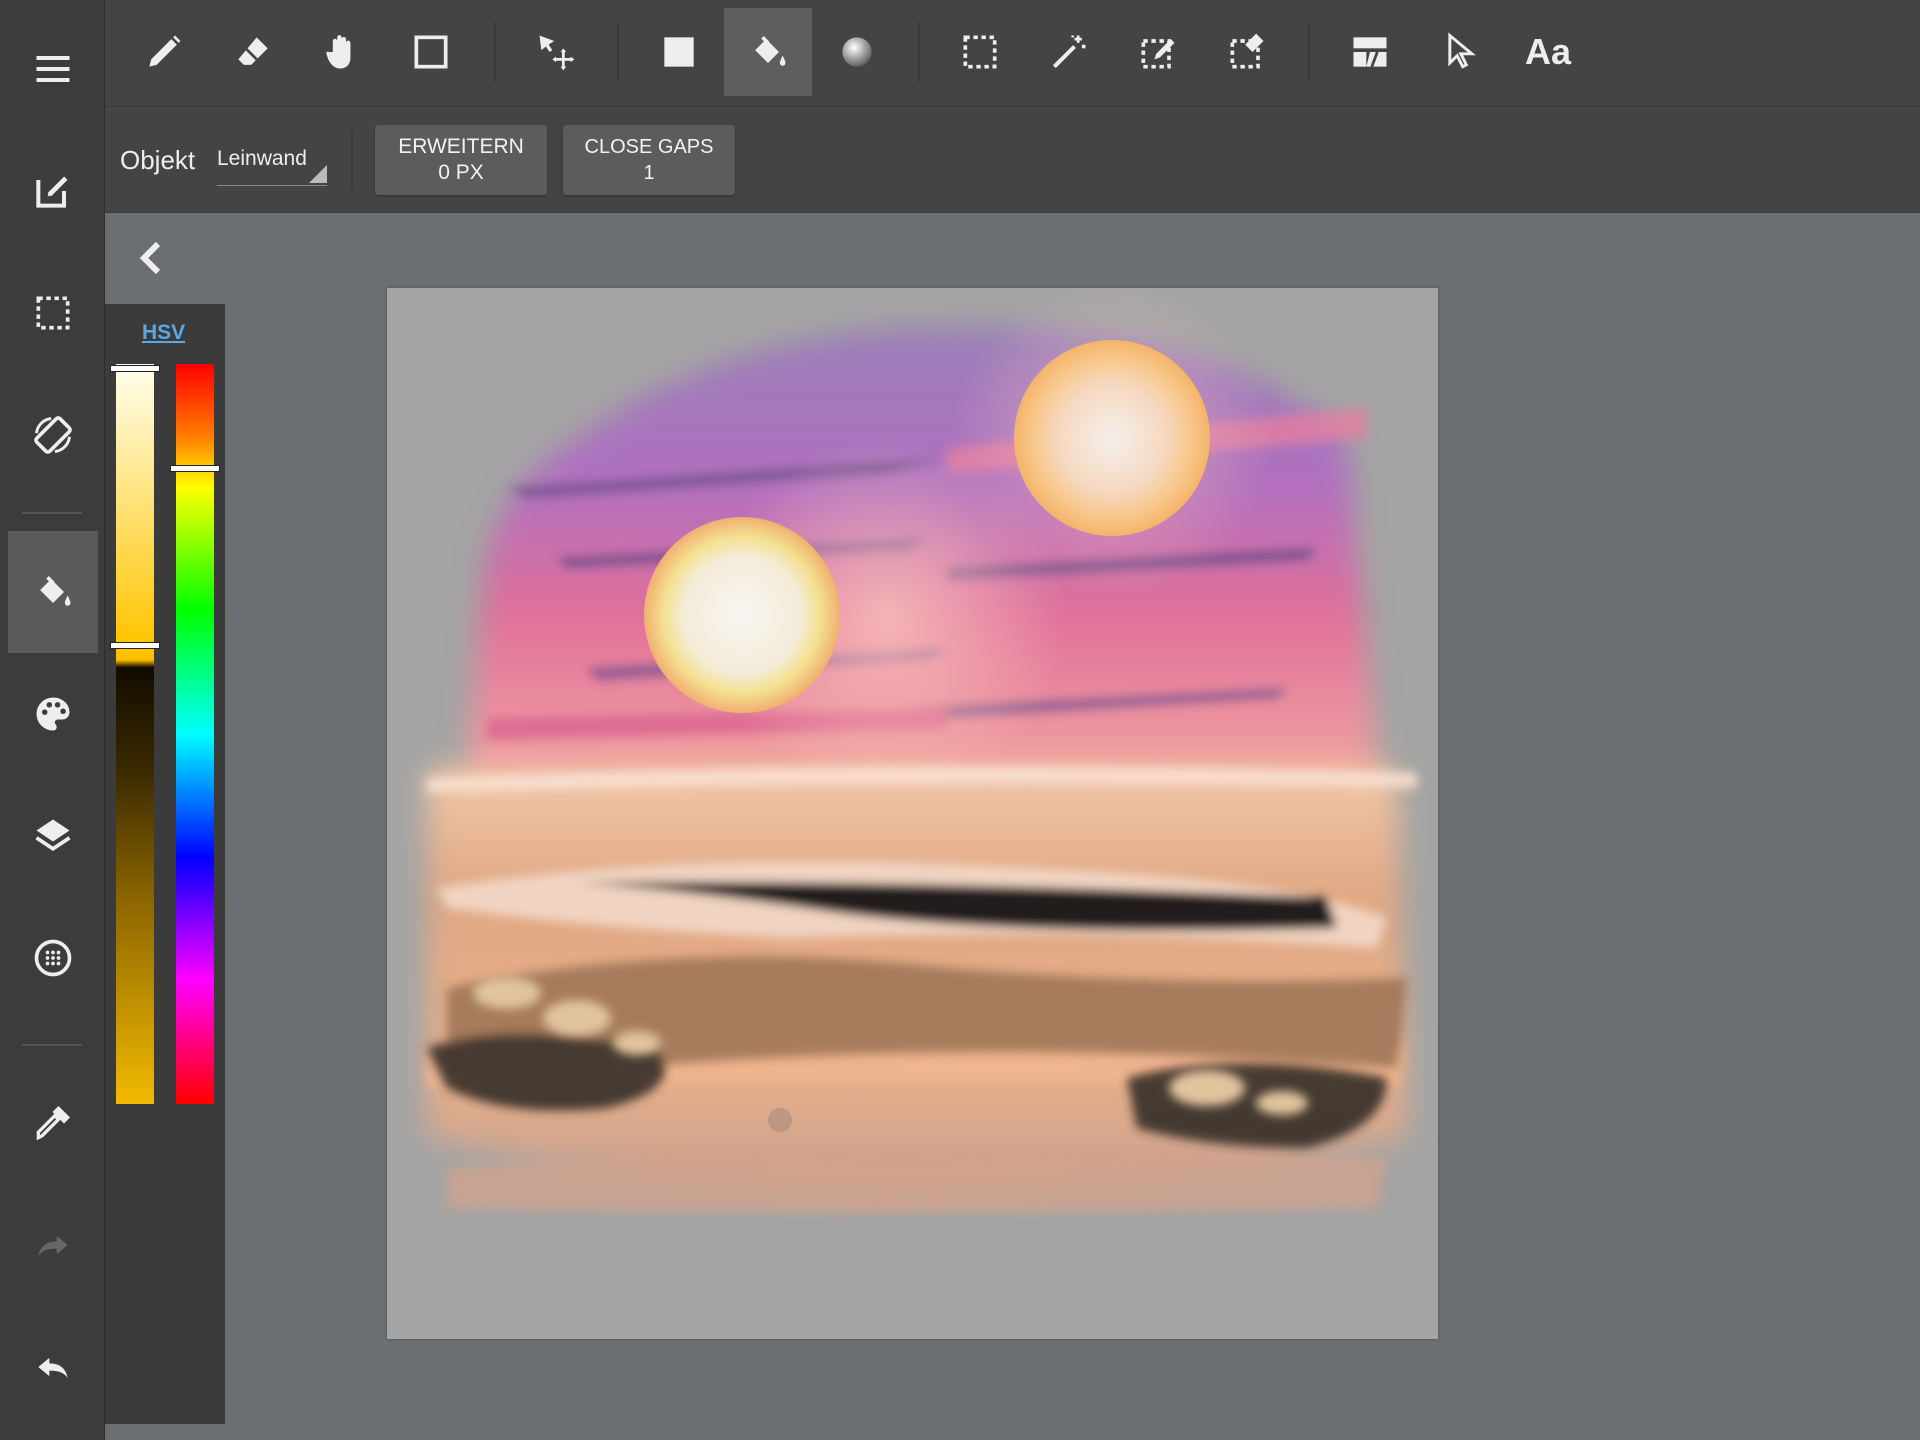 The image size is (1920, 1440). I want to click on text-icon: Aa, so click(1548, 51).